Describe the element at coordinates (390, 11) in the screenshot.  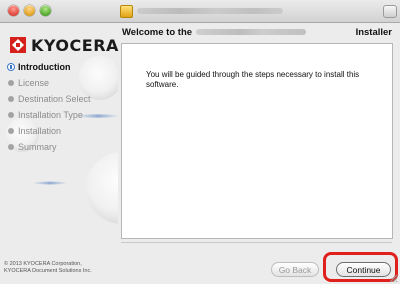
I see `toolbar-toggle-button` at that location.